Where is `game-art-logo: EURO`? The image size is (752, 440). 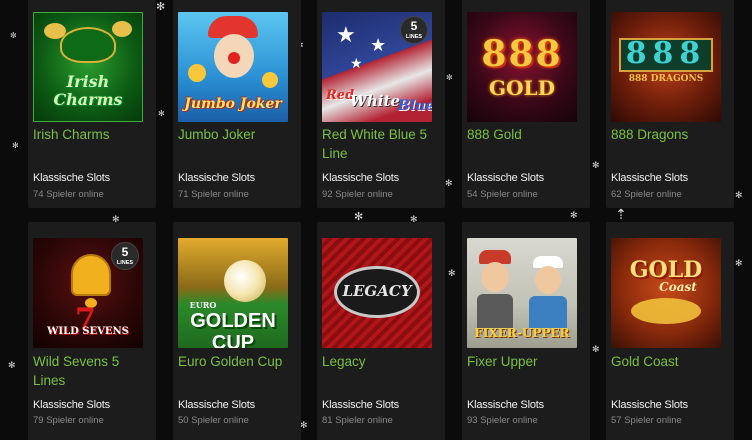
game-art-logo: EURO is located at coordinates (203, 305).